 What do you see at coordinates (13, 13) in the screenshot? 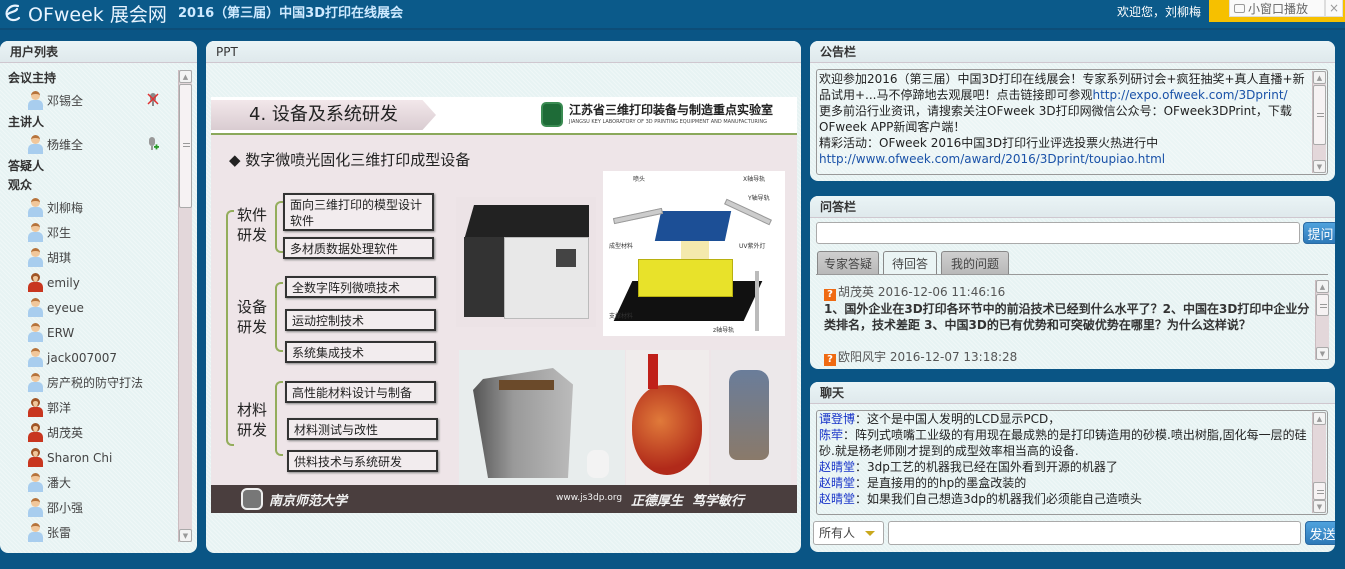
I see `logo-icon` at bounding box center [13, 13].